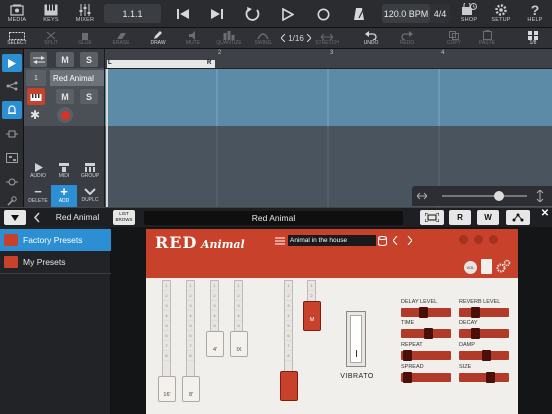 This screenshot has height=414, width=552. I want to click on organ-preset-name: Animal in the house, so click(332, 240).